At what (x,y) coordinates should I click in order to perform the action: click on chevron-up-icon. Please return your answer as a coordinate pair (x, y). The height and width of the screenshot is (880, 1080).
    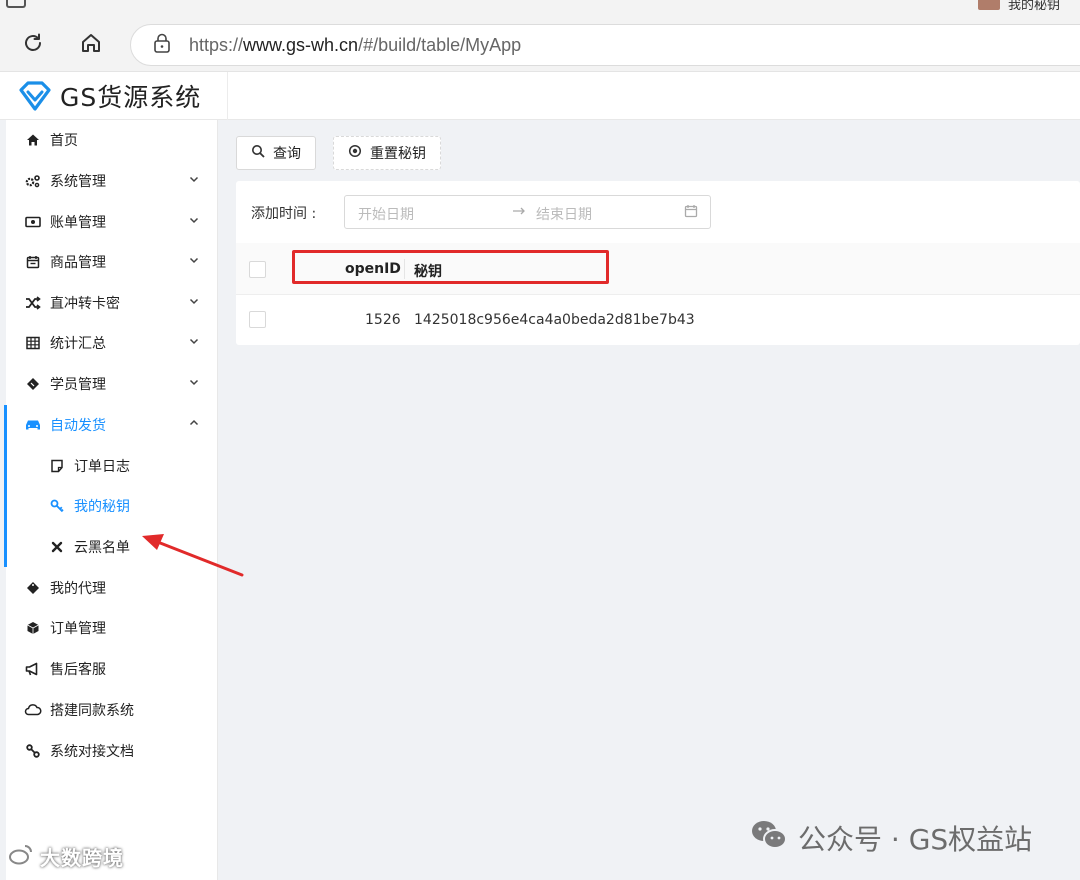
    Looking at the image, I should click on (194, 425).